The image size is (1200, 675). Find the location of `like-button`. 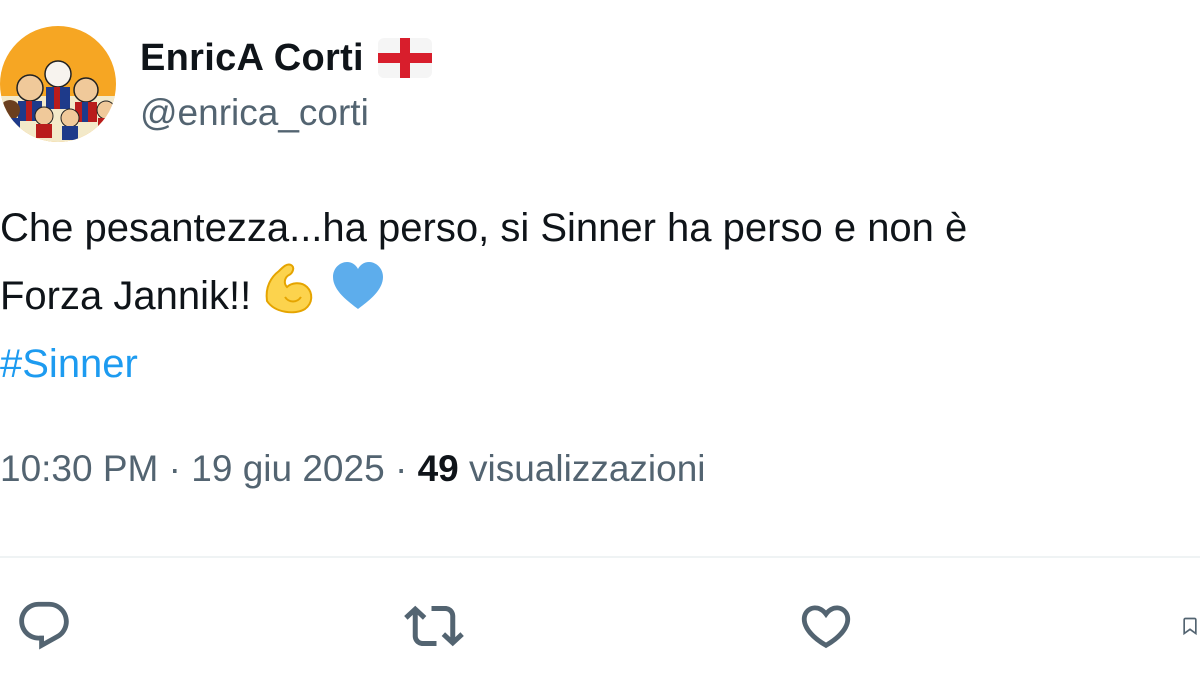

like-button is located at coordinates (826, 626).